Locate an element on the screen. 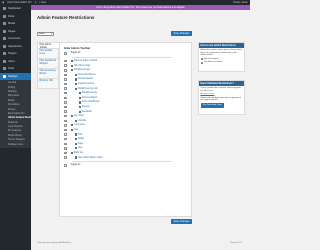  tree-node-label: About WordPress is located at coordinates (87, 75).